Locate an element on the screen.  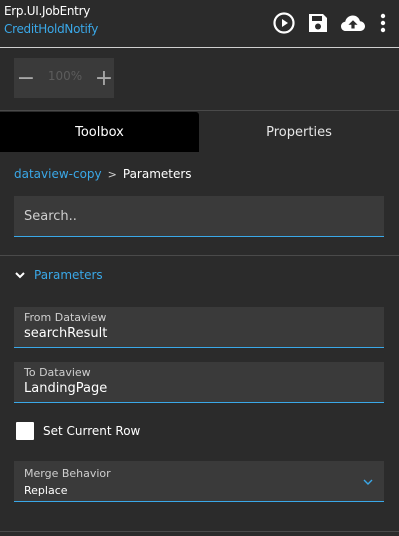
search-input is located at coordinates (199, 216).